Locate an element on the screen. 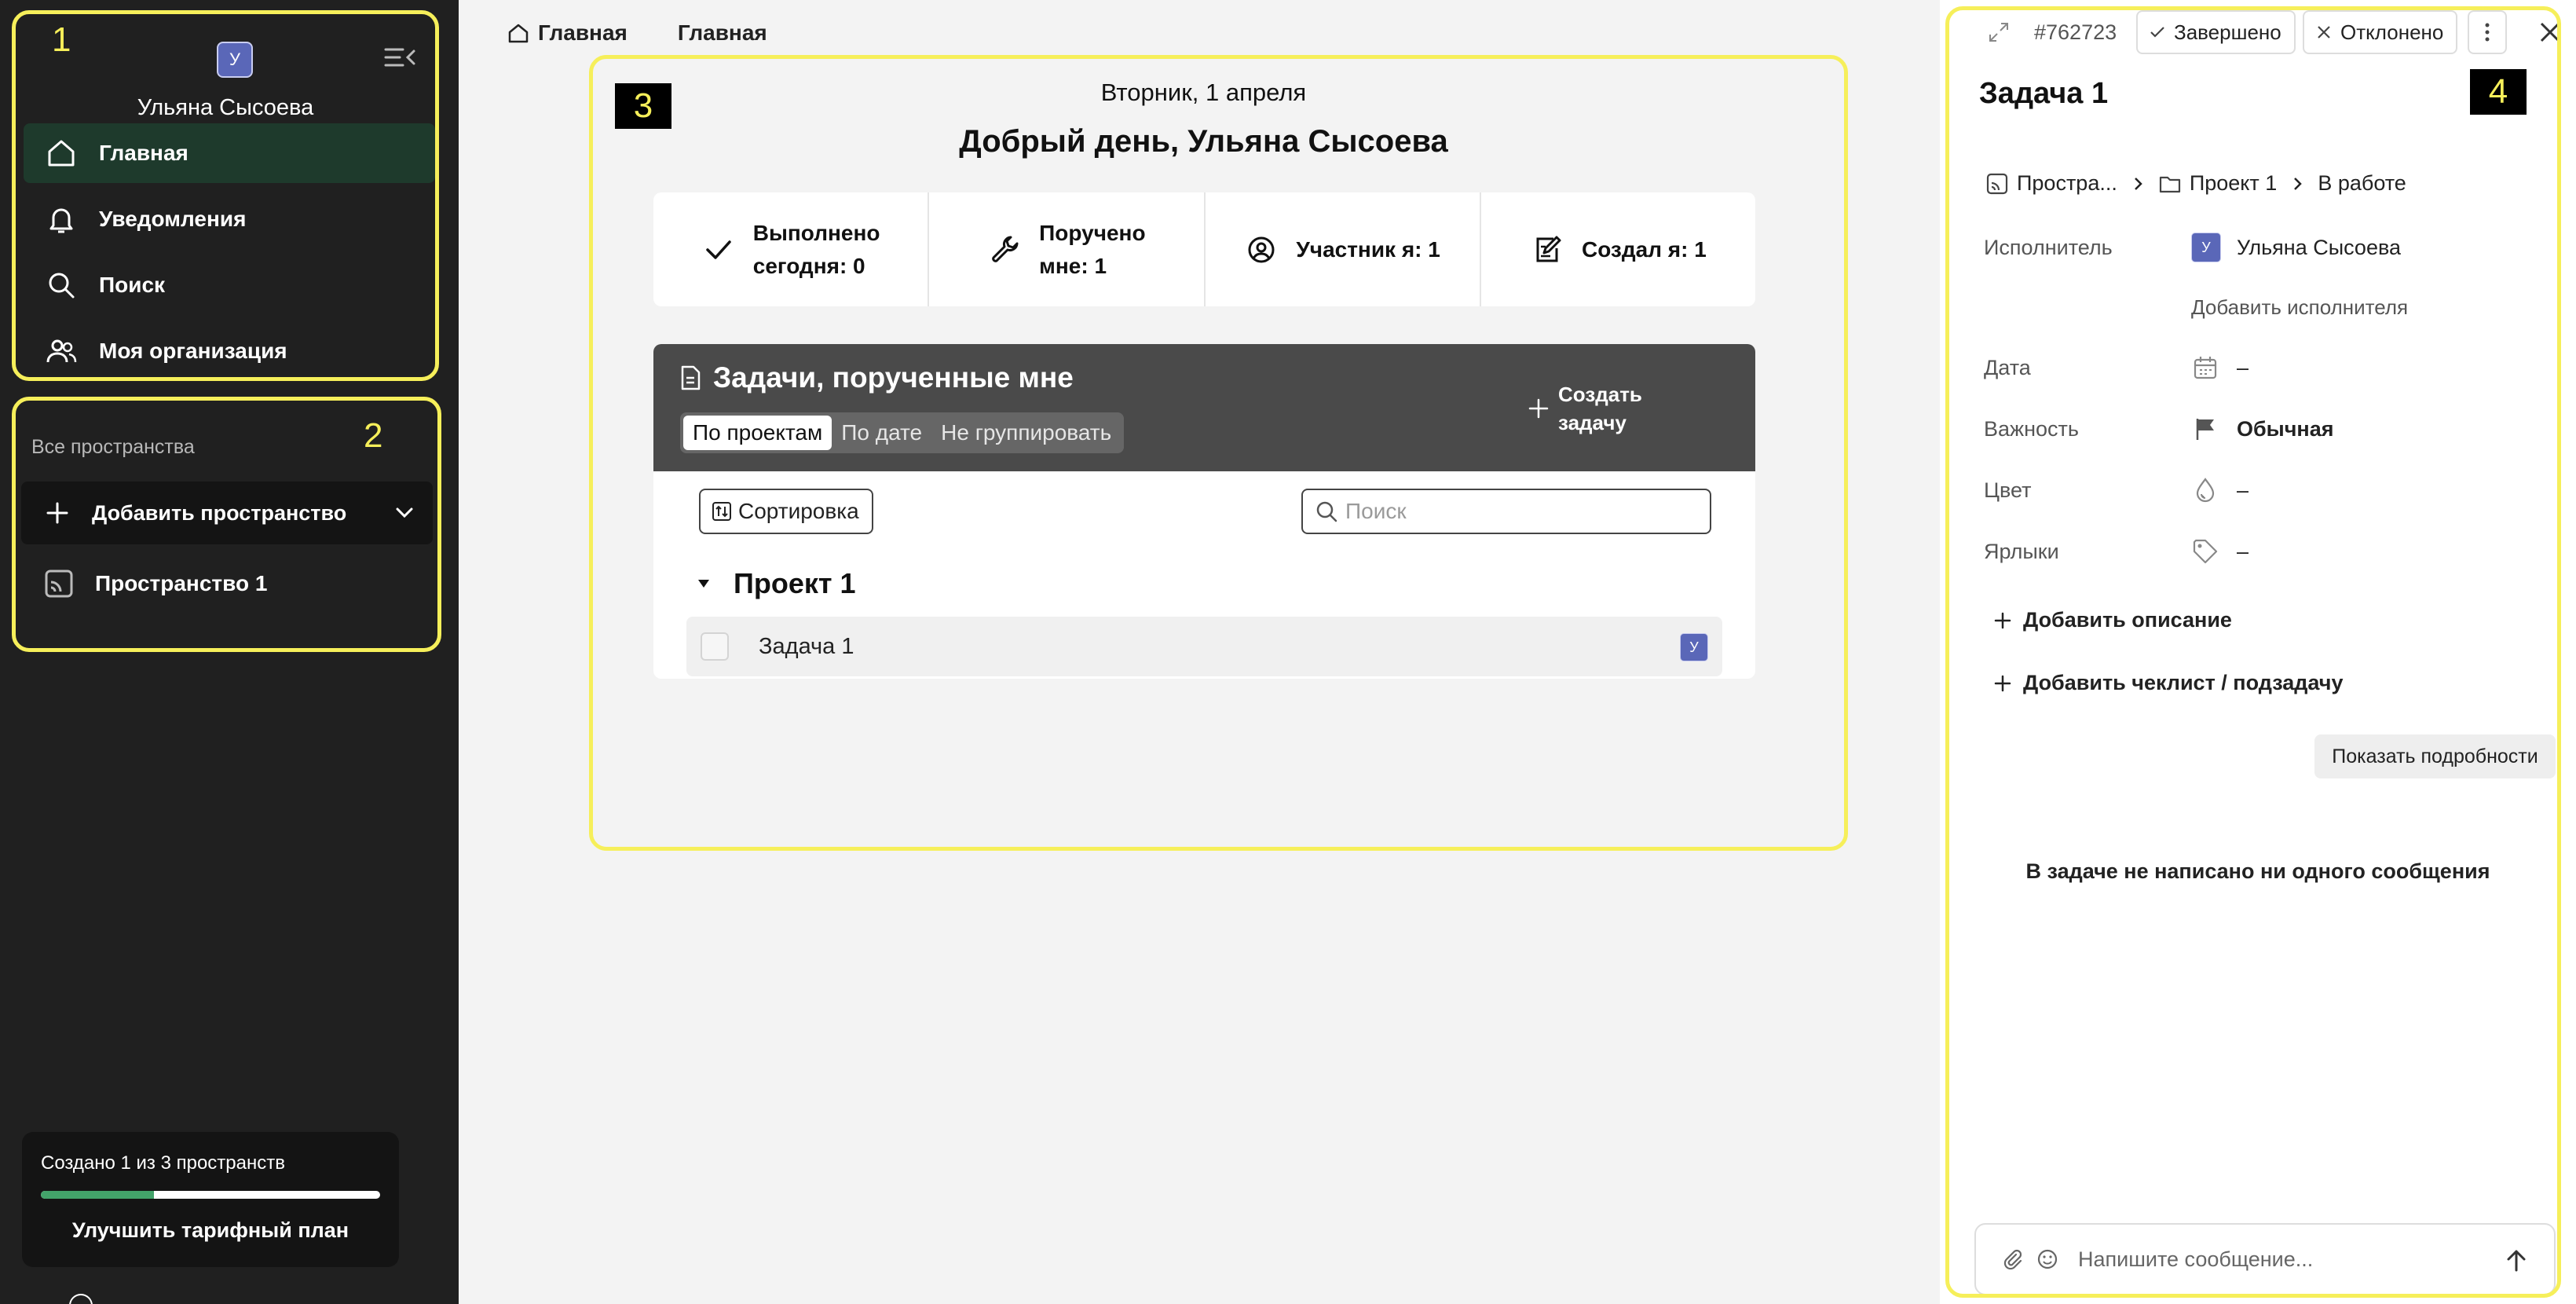  close-panel-icon is located at coordinates (2550, 32).